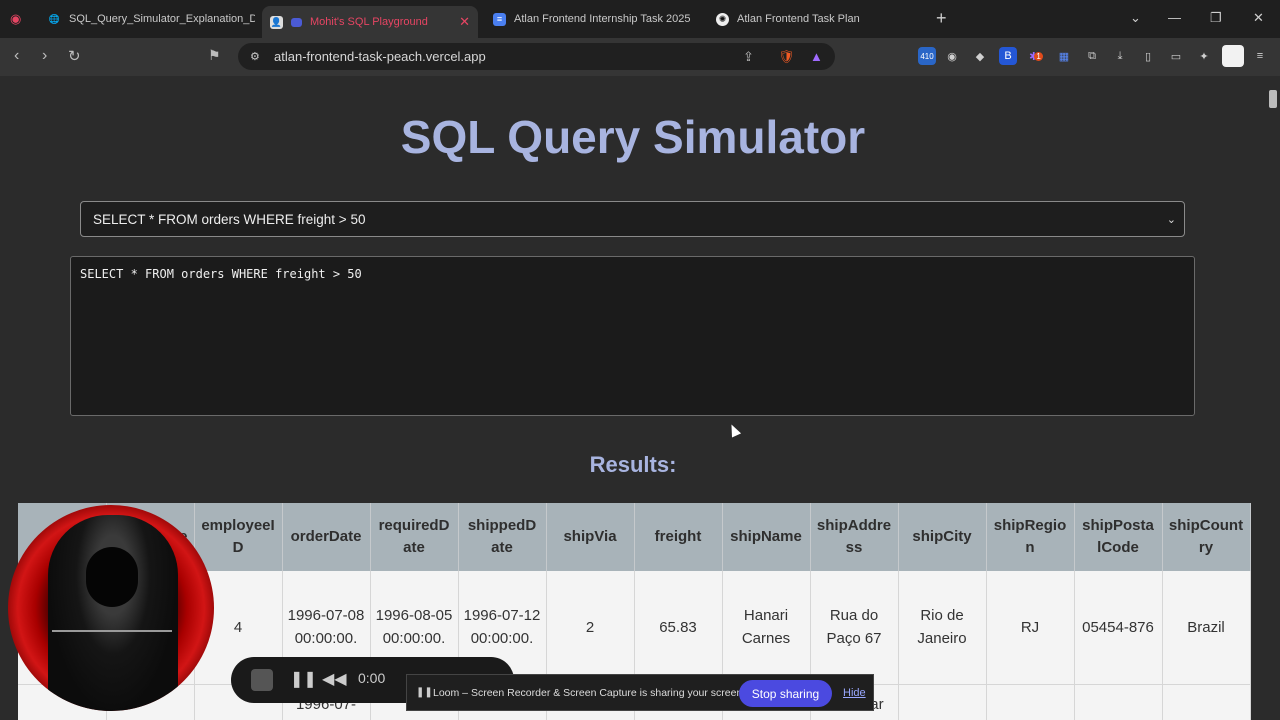 This screenshot has height=720, width=1280. I want to click on download-icon: ⤓, so click(1120, 56).